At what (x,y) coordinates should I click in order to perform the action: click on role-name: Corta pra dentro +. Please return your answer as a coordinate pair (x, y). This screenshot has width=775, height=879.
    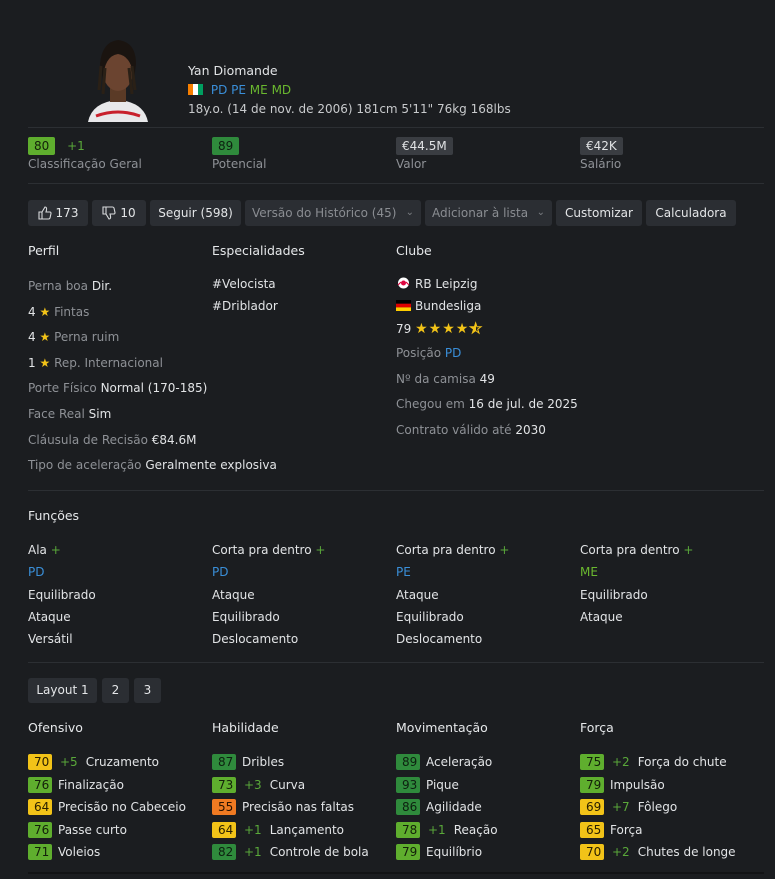
    Looking at the image, I should click on (637, 550).